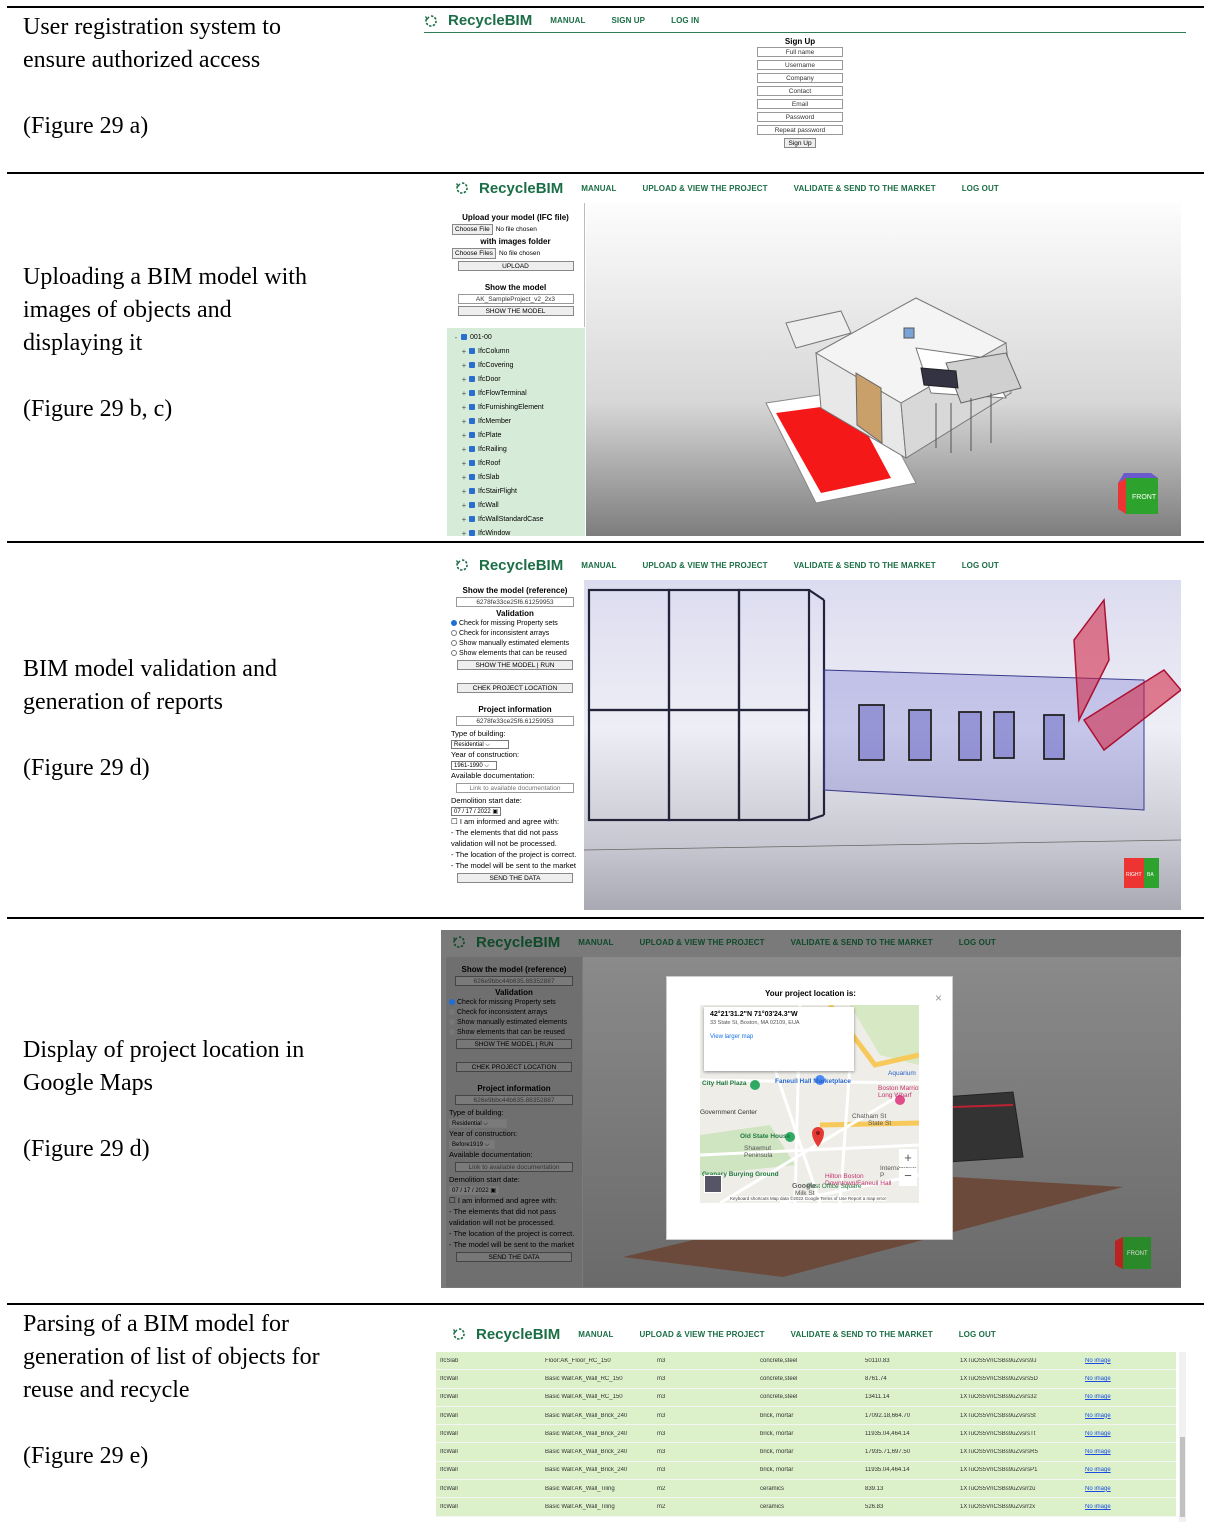 This screenshot has height=1533, width=1211. I want to click on reference-field: 6278fe33ce25f6.61259953, so click(515, 602).